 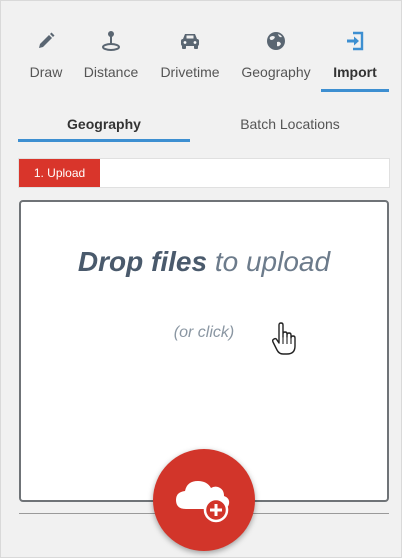 I want to click on tab-geography-label: Geography, so click(x=276, y=72).